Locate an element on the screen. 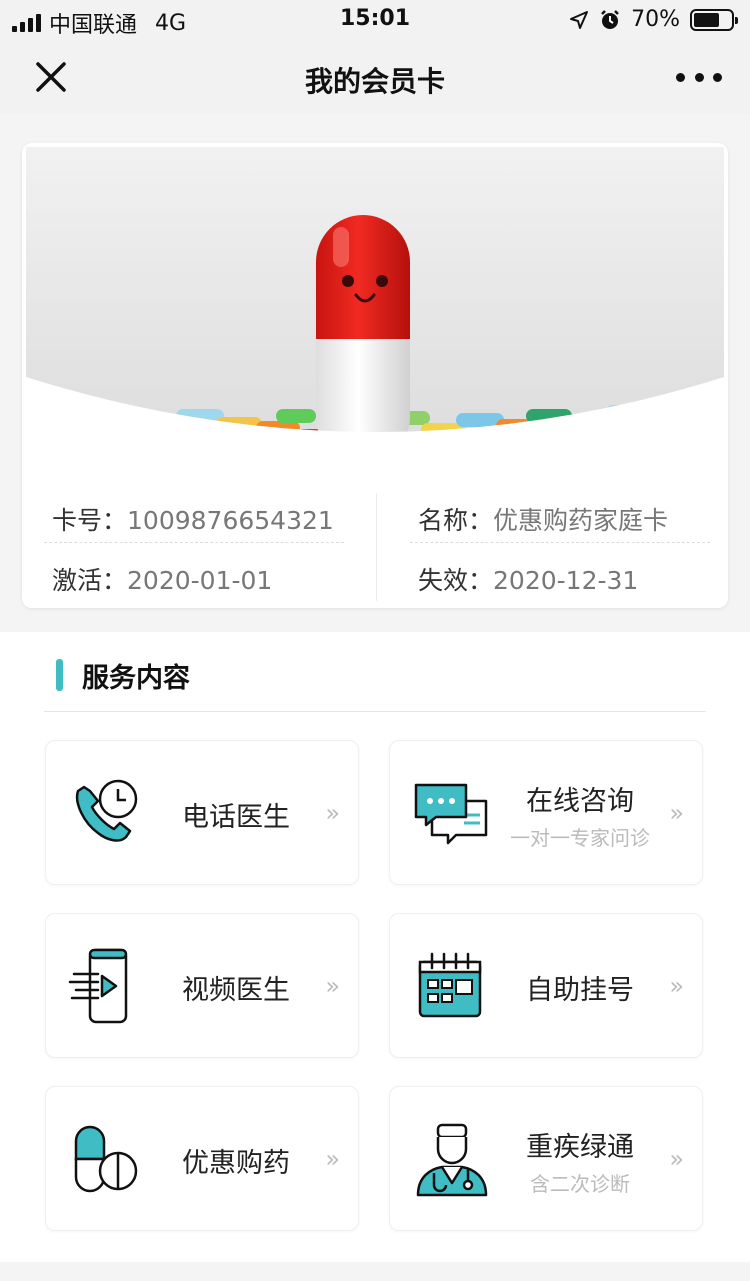  bottom-strip is located at coordinates (375, 1271).